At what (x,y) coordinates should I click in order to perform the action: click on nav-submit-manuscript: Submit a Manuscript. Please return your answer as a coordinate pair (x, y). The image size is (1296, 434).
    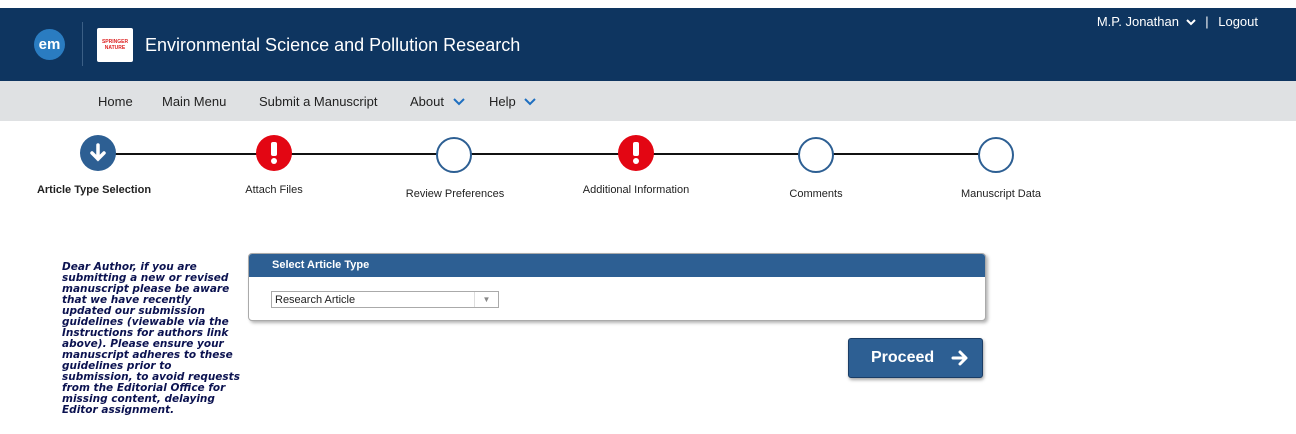
    Looking at the image, I should click on (318, 101).